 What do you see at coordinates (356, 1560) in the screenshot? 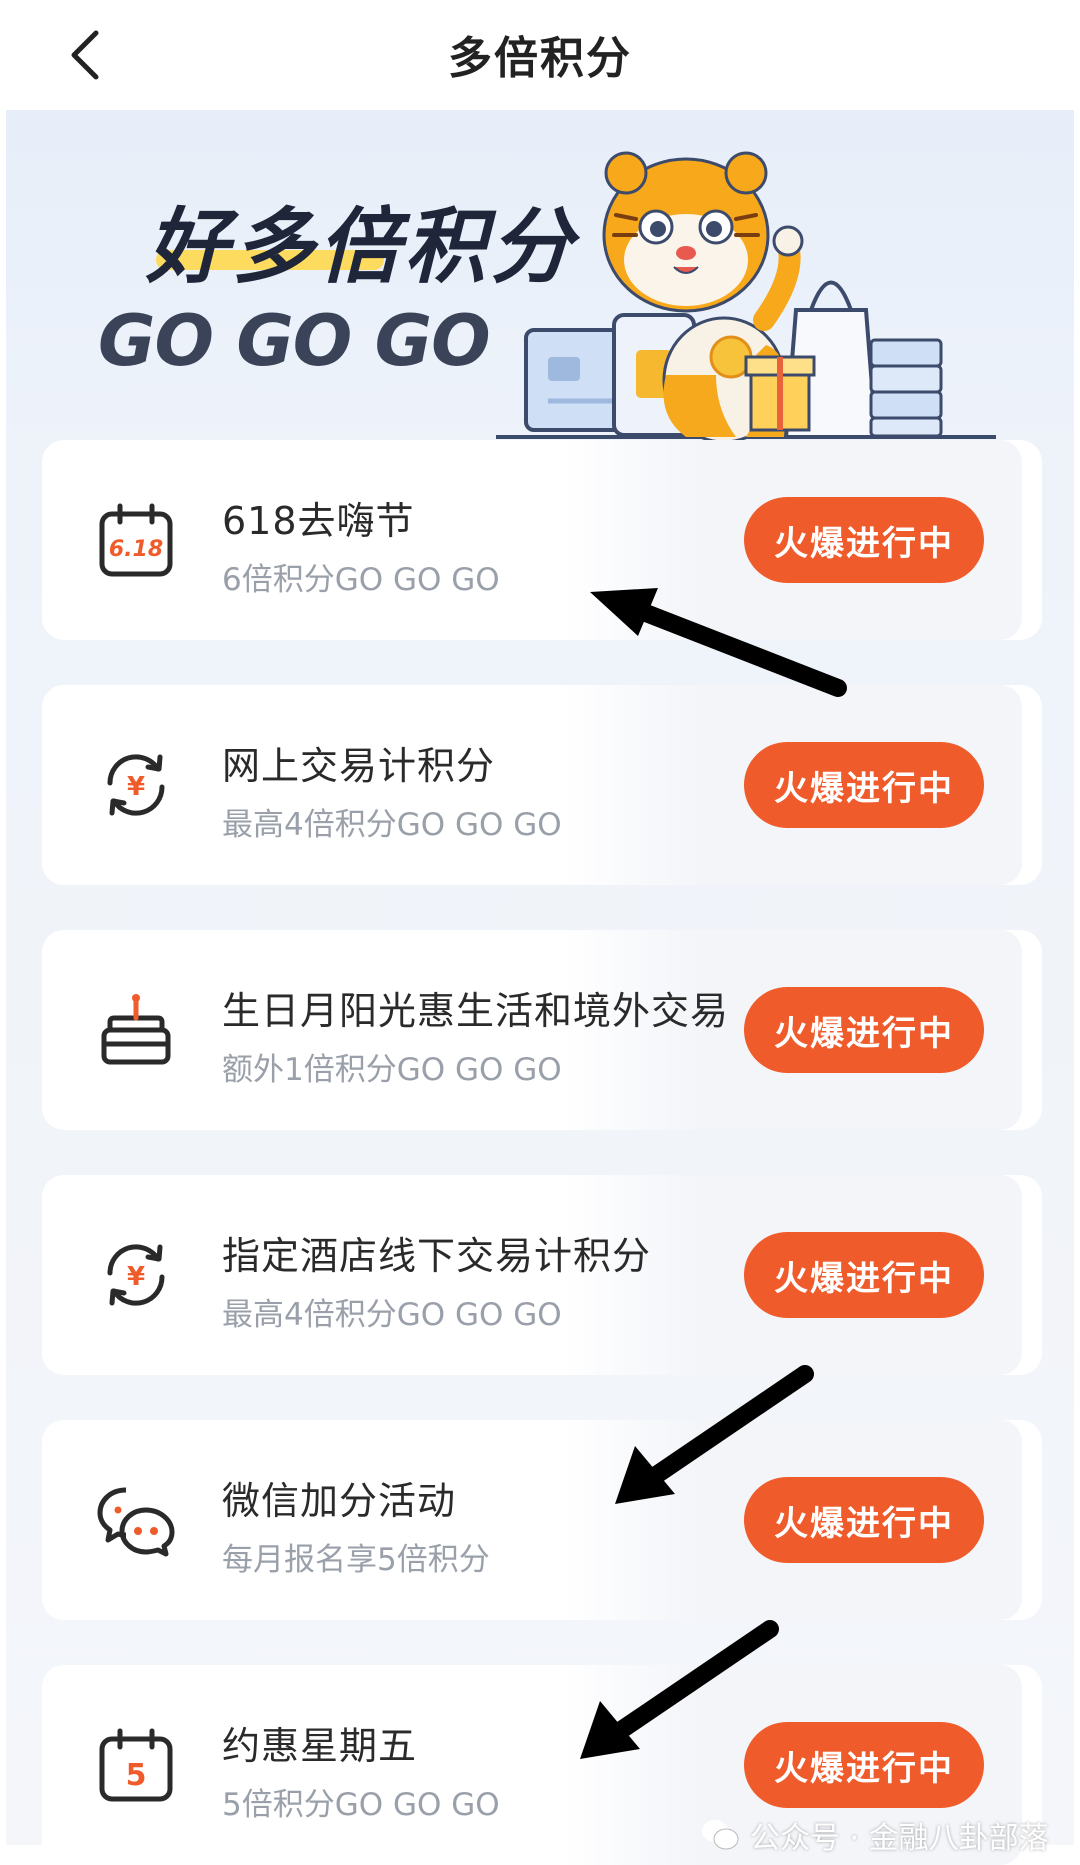
I see `activity-subtitle: 每月报名享5倍积分` at bounding box center [356, 1560].